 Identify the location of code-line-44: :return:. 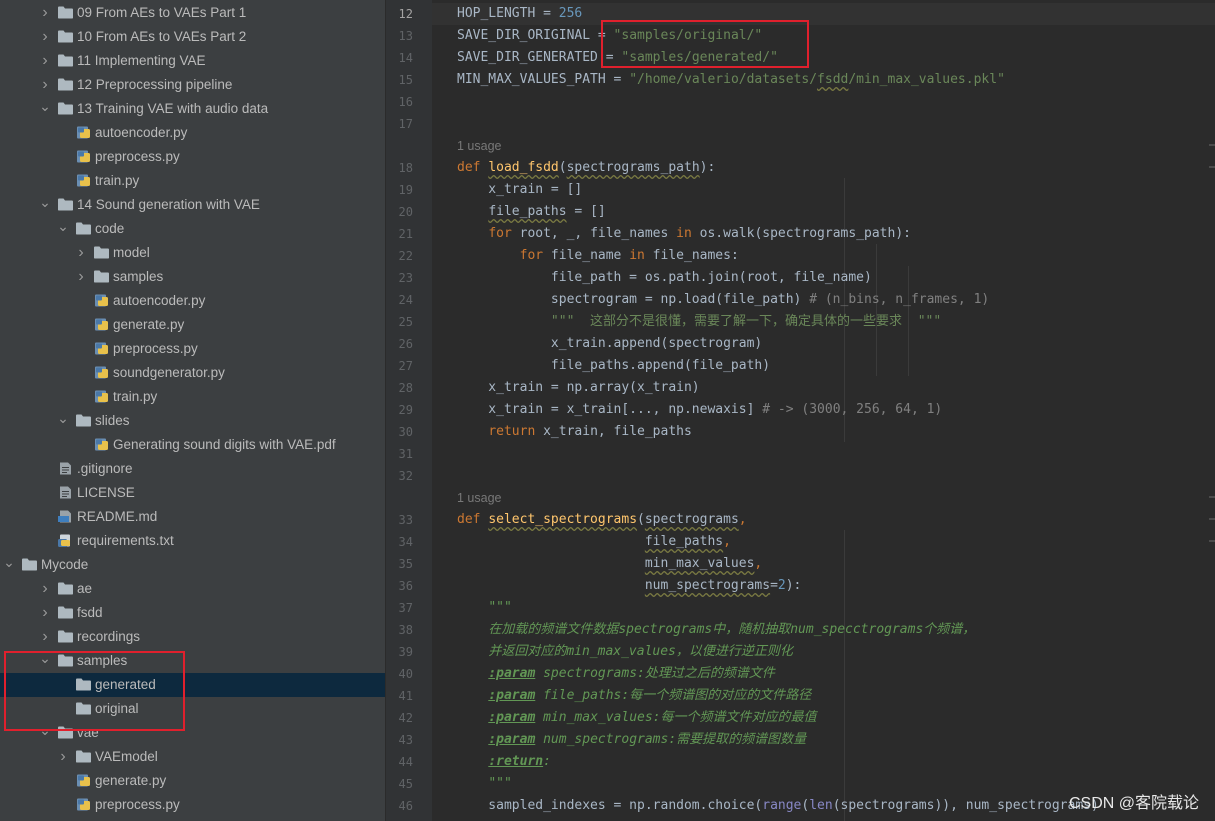
(504, 762).